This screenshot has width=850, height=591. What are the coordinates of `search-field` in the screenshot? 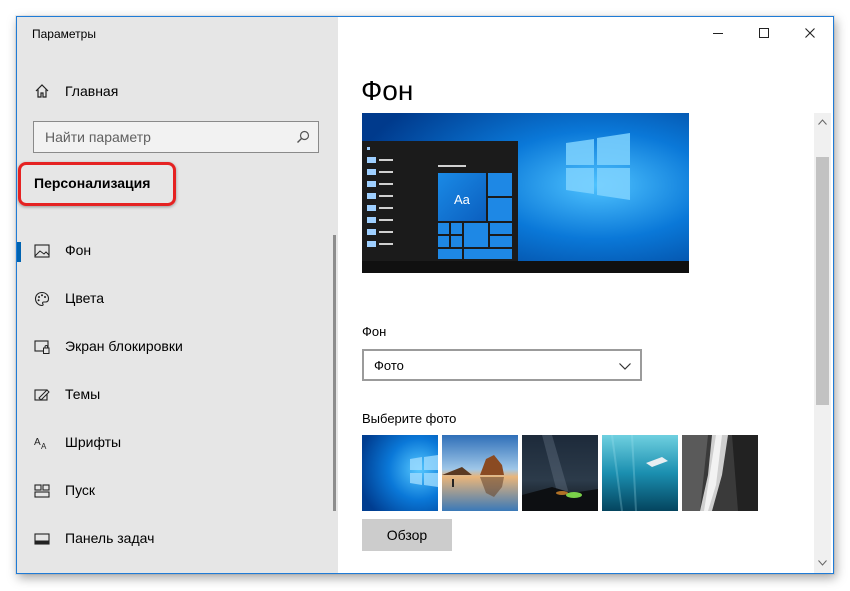 It's located at (176, 137).